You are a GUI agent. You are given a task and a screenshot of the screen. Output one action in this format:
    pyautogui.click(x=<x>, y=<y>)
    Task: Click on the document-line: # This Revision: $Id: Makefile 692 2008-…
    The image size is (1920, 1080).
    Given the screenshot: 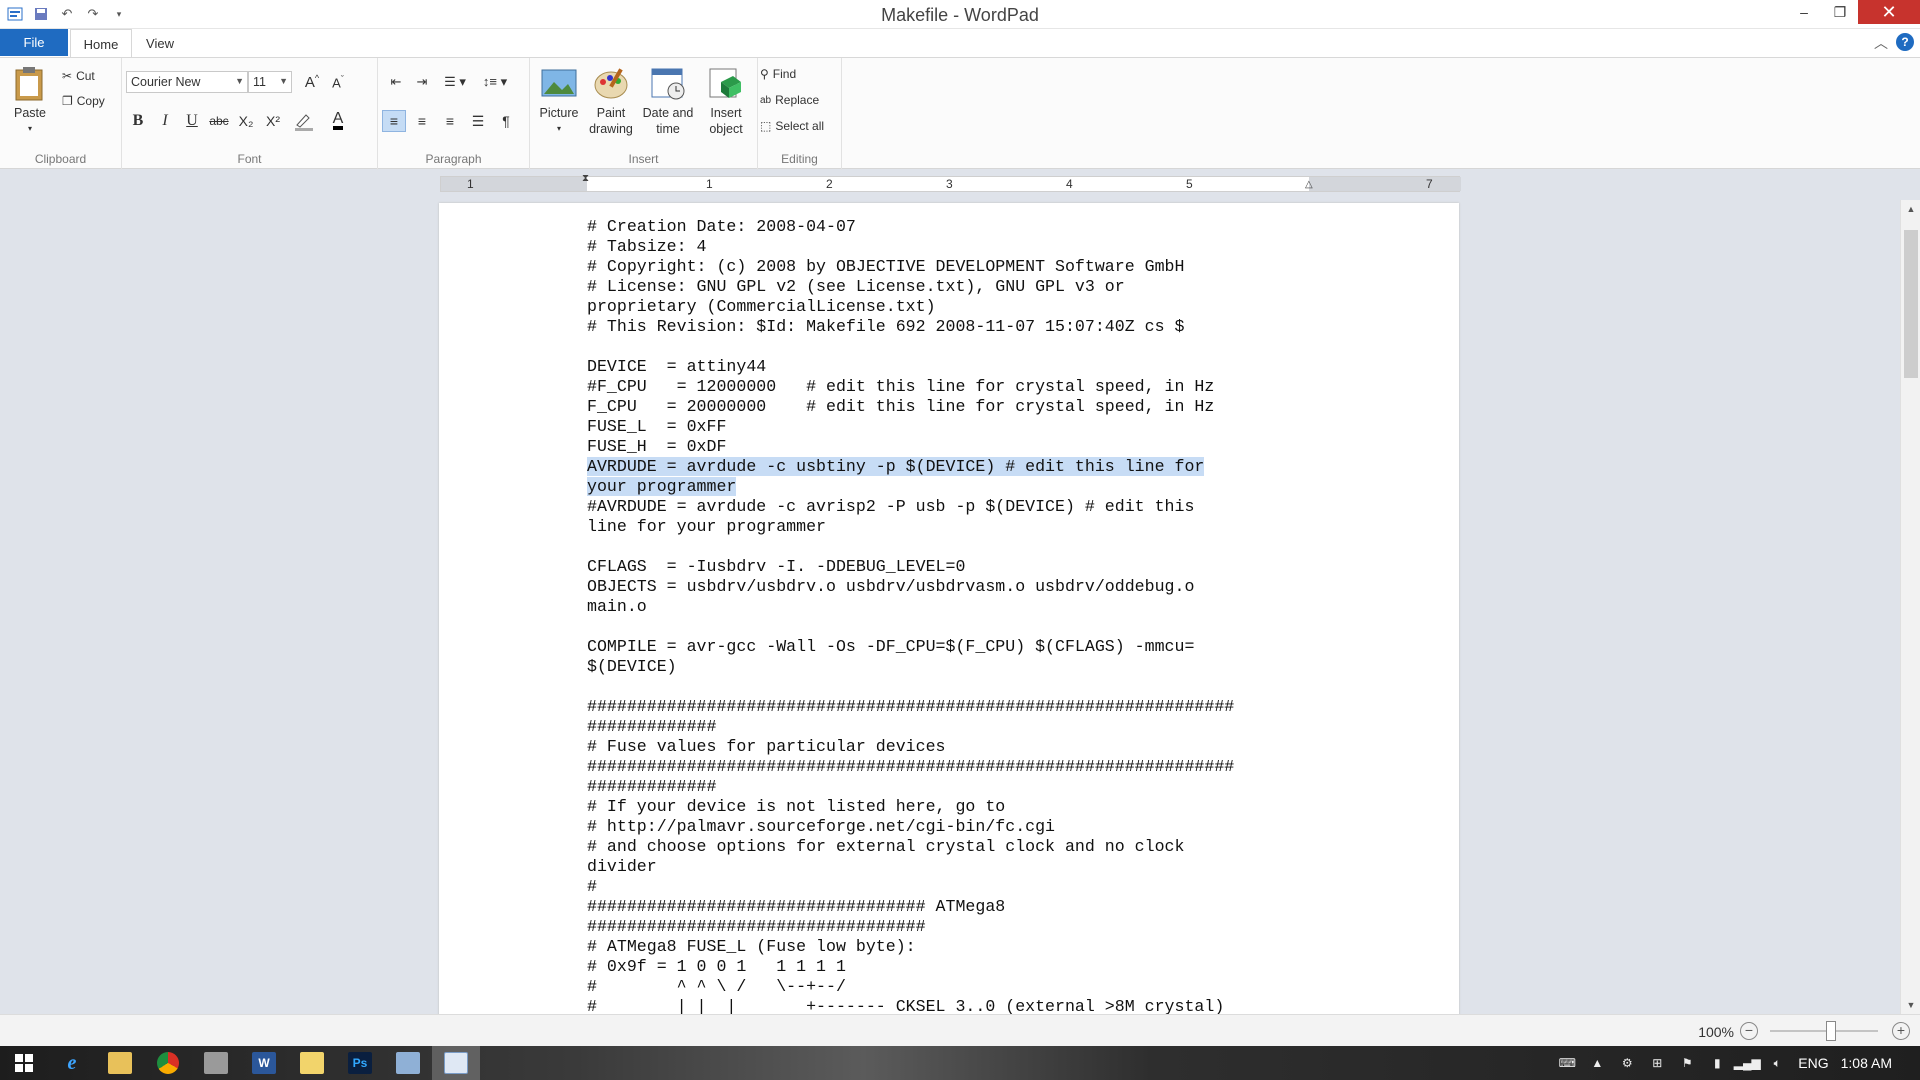 What is the action you would take?
    pyautogui.click(x=952, y=327)
    